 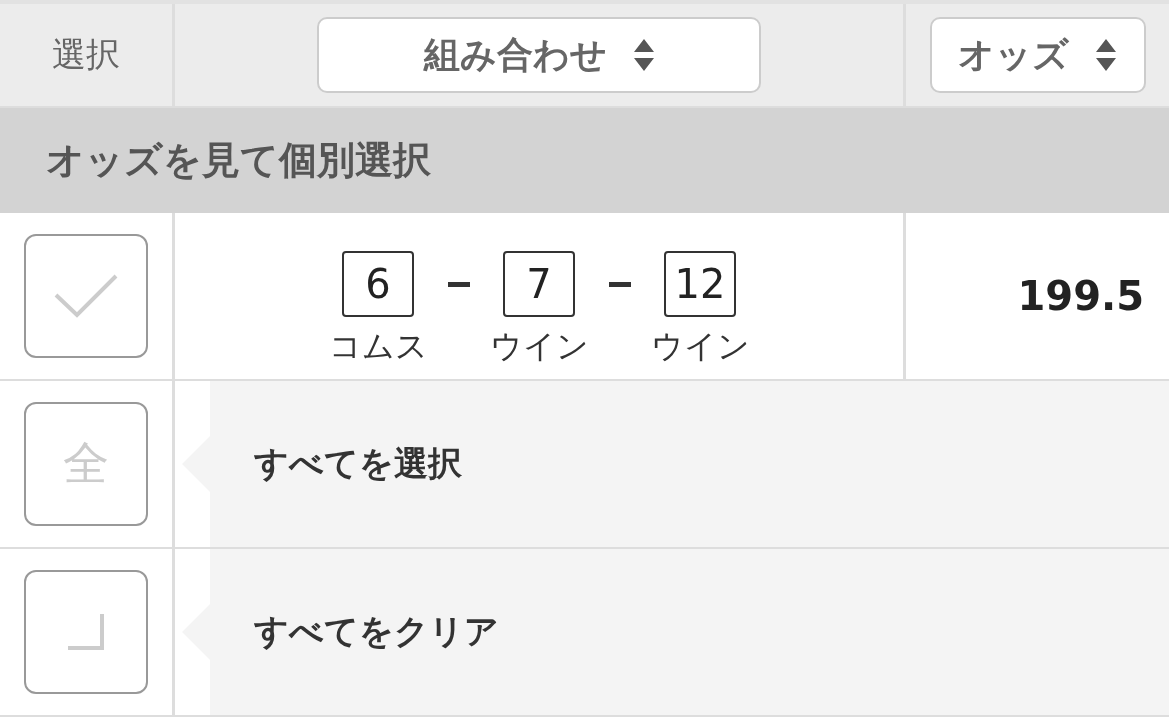 What do you see at coordinates (1037, 55) in the screenshot?
I see `sort-button: オッズ` at bounding box center [1037, 55].